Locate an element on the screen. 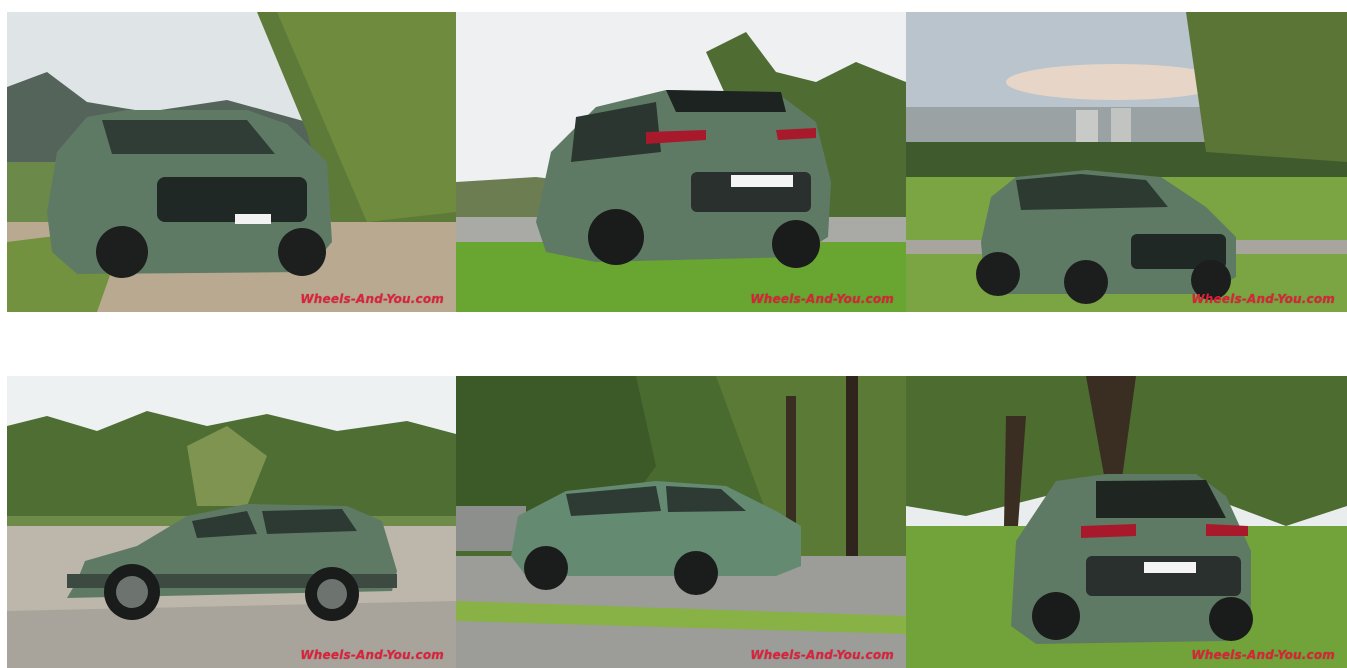 The width and height of the screenshot is (1347, 668). gallery-photo-side-profile: Wheels-And-You.com is located at coordinates (231, 522).